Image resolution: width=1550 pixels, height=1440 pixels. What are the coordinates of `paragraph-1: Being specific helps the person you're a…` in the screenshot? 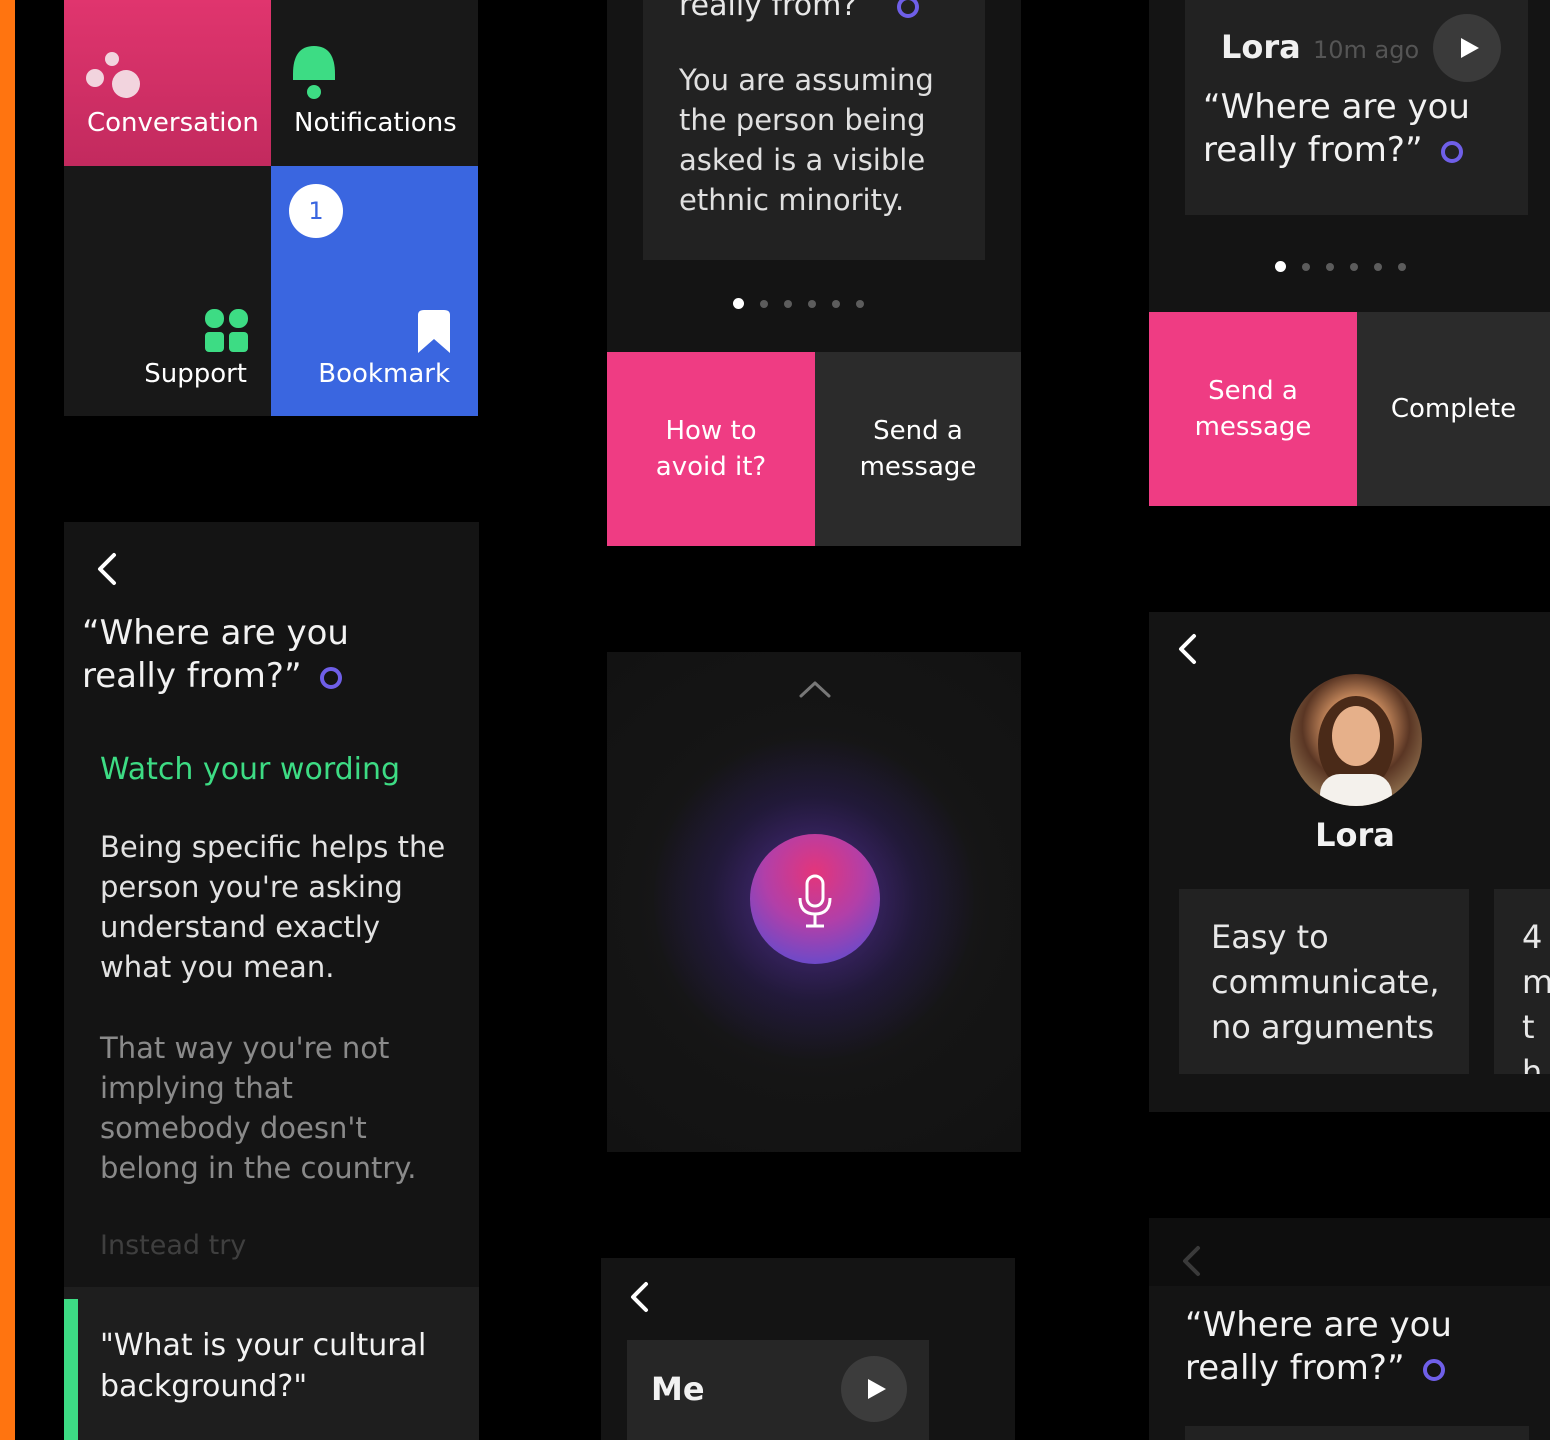 It's located at (273, 907).